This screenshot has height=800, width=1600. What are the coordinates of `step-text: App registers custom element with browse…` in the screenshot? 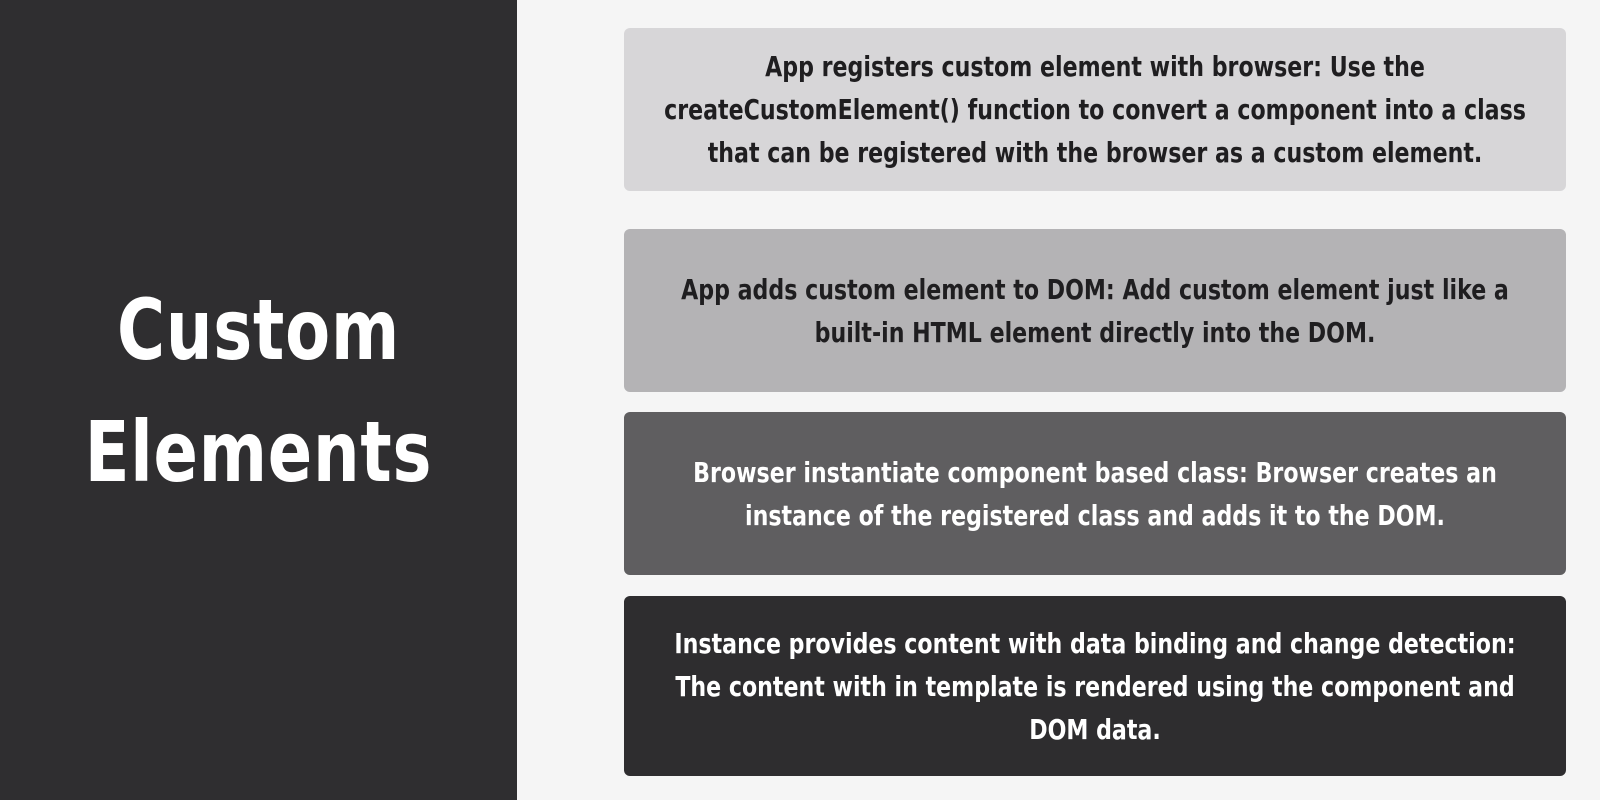 It's located at (1095, 109).